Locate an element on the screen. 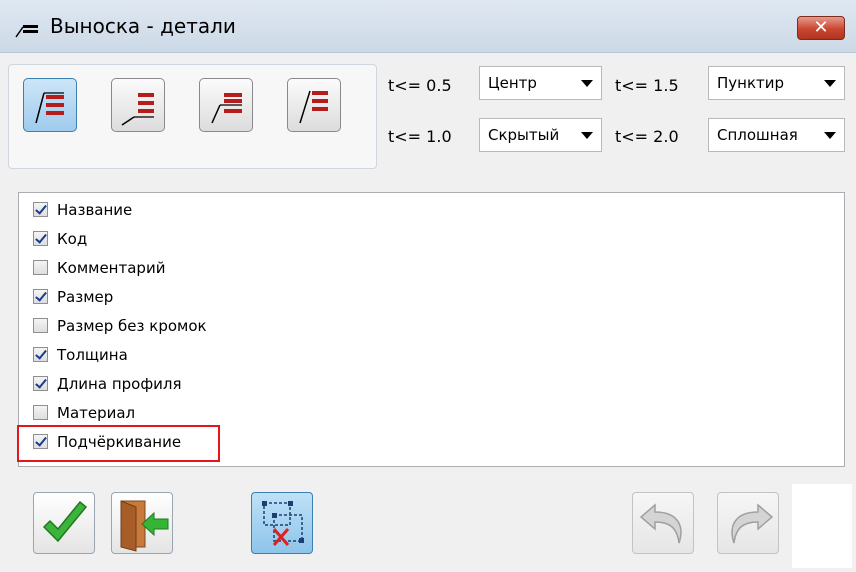  close-button: ✕ is located at coordinates (821, 28).